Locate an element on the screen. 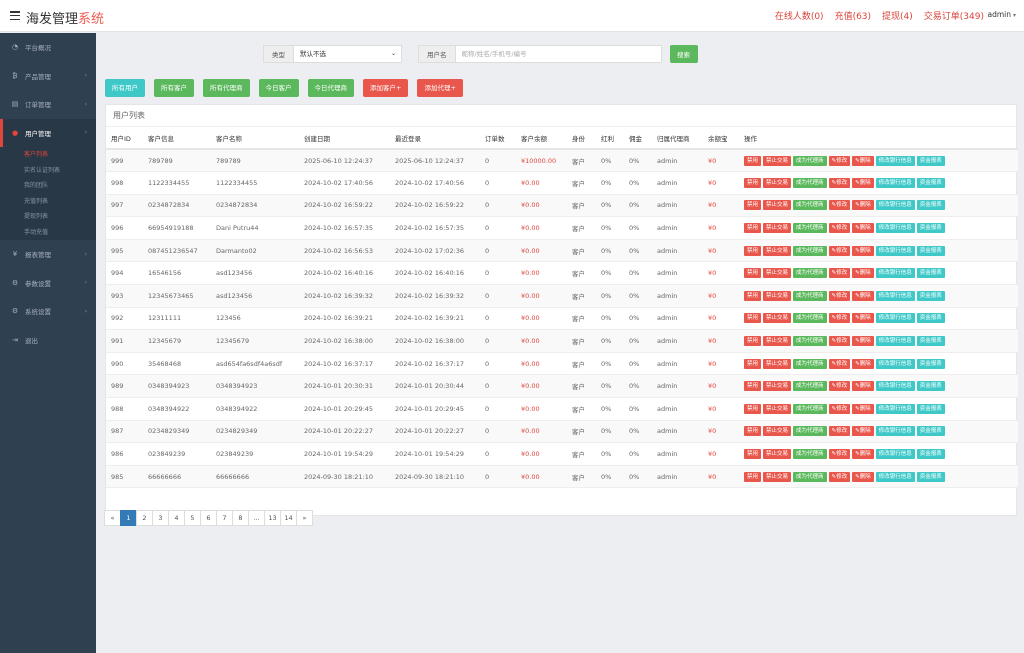 This screenshot has width=1024, height=653. sidebar-item-overview: ◔ 平台概况 is located at coordinates (48, 47).